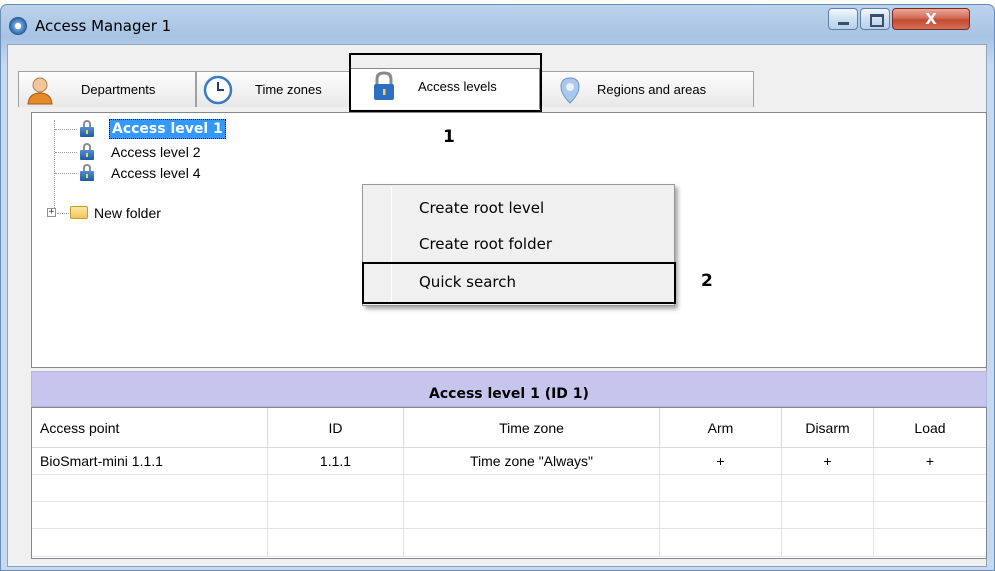 The image size is (995, 571). I want to click on tab-label: Regions and areas, so click(652, 89).